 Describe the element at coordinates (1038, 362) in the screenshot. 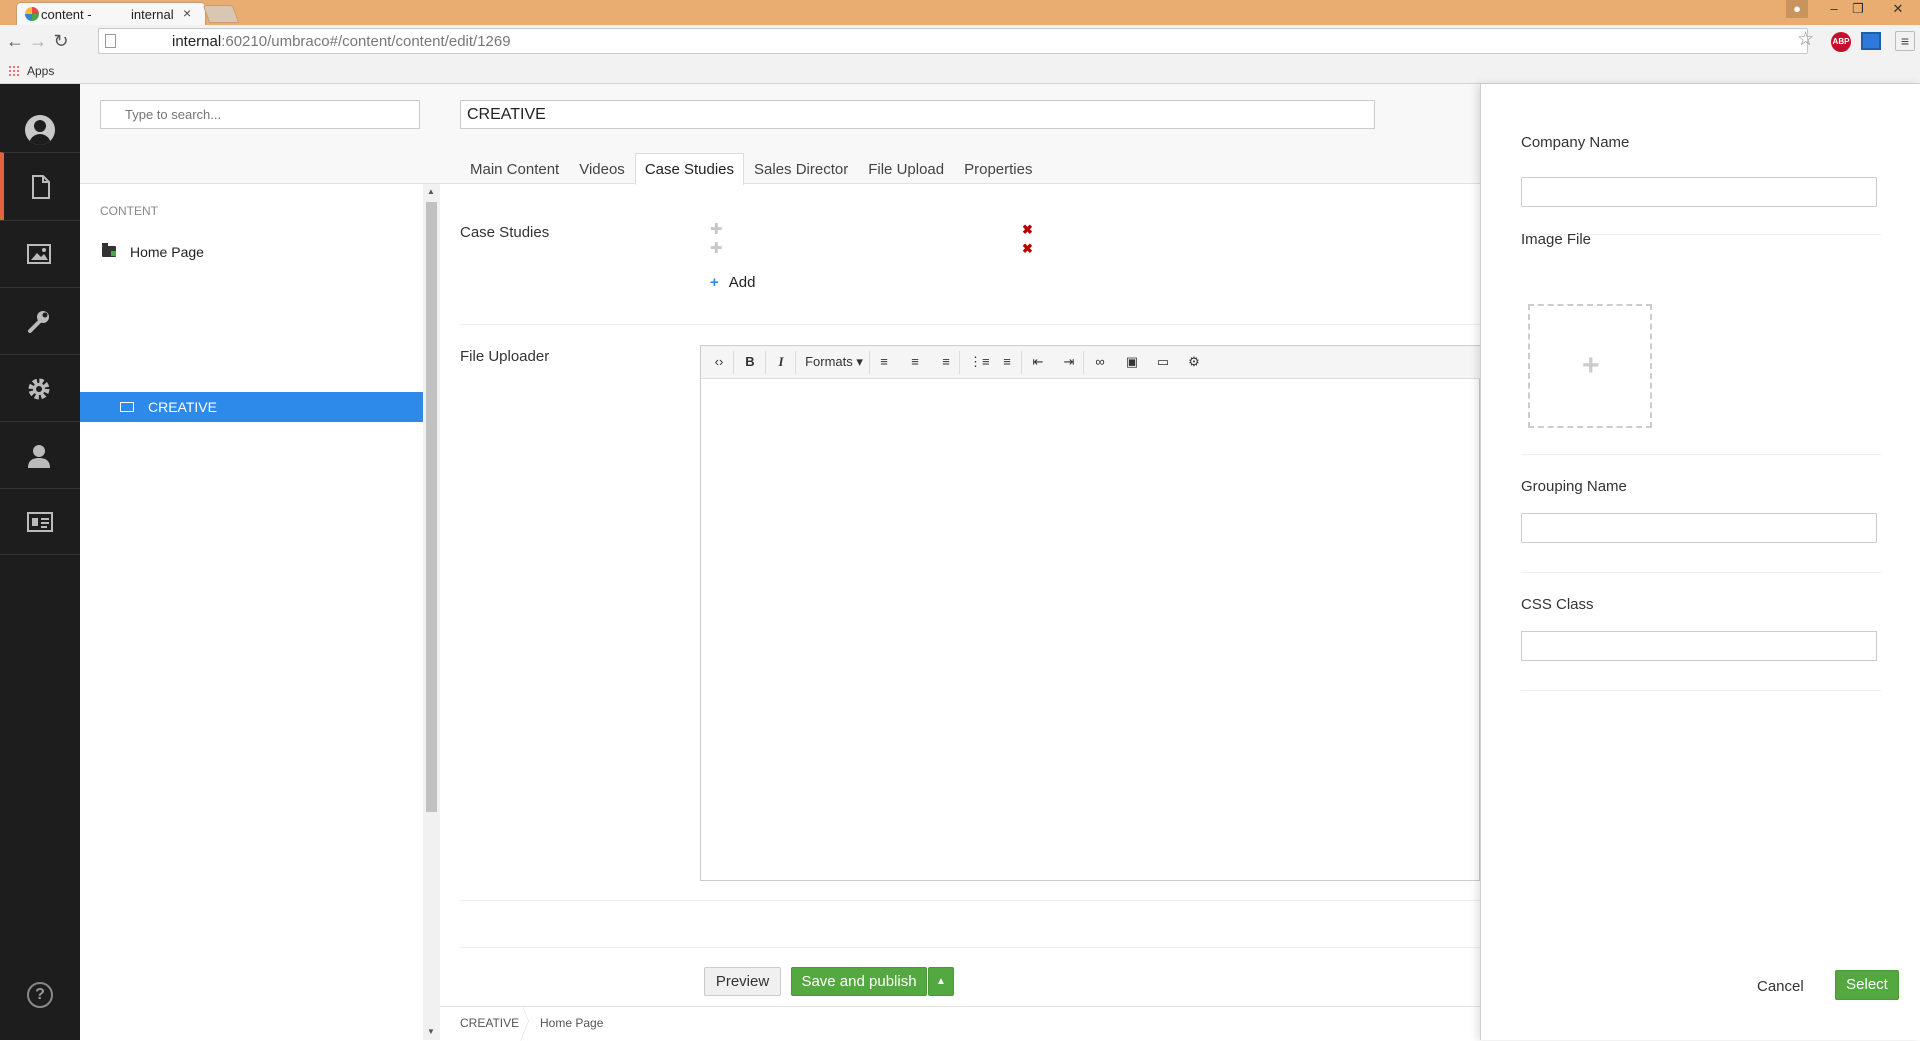

I see `outdent-icon: ⇤` at that location.